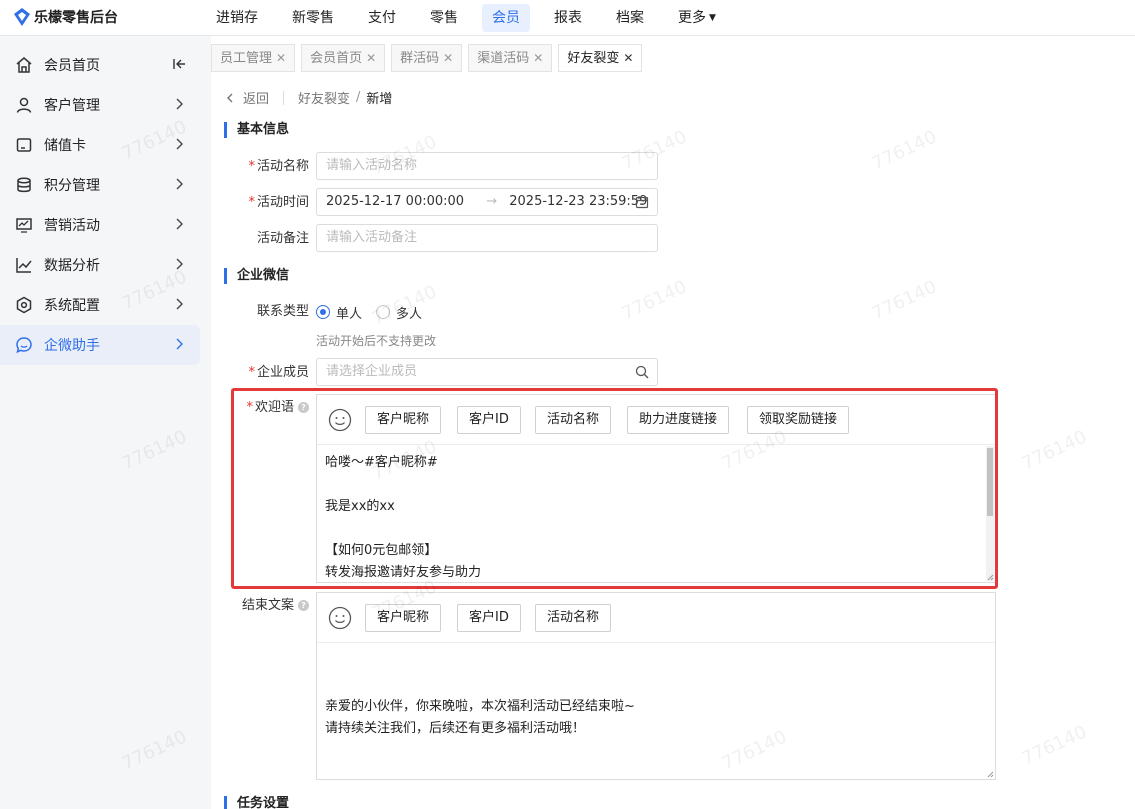 Image resolution: width=1135 pixels, height=809 pixels. Describe the element at coordinates (372, 237) in the screenshot. I see `placeholder: 请输入活动备注` at that location.